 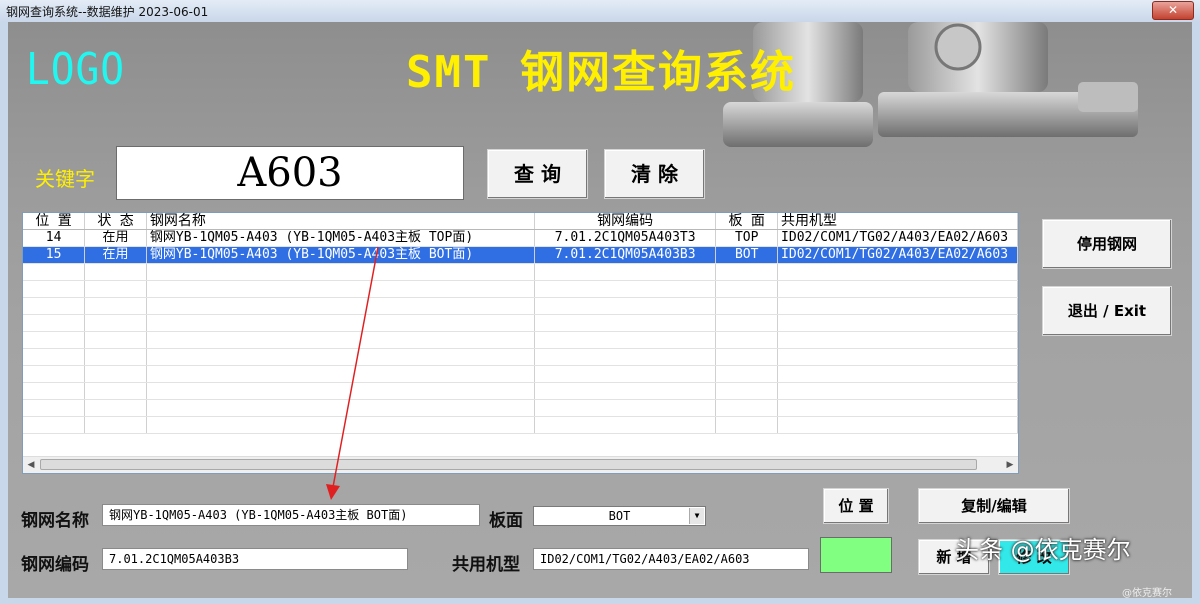 I want to click on window-frame-right, so click(x=1196, y=313).